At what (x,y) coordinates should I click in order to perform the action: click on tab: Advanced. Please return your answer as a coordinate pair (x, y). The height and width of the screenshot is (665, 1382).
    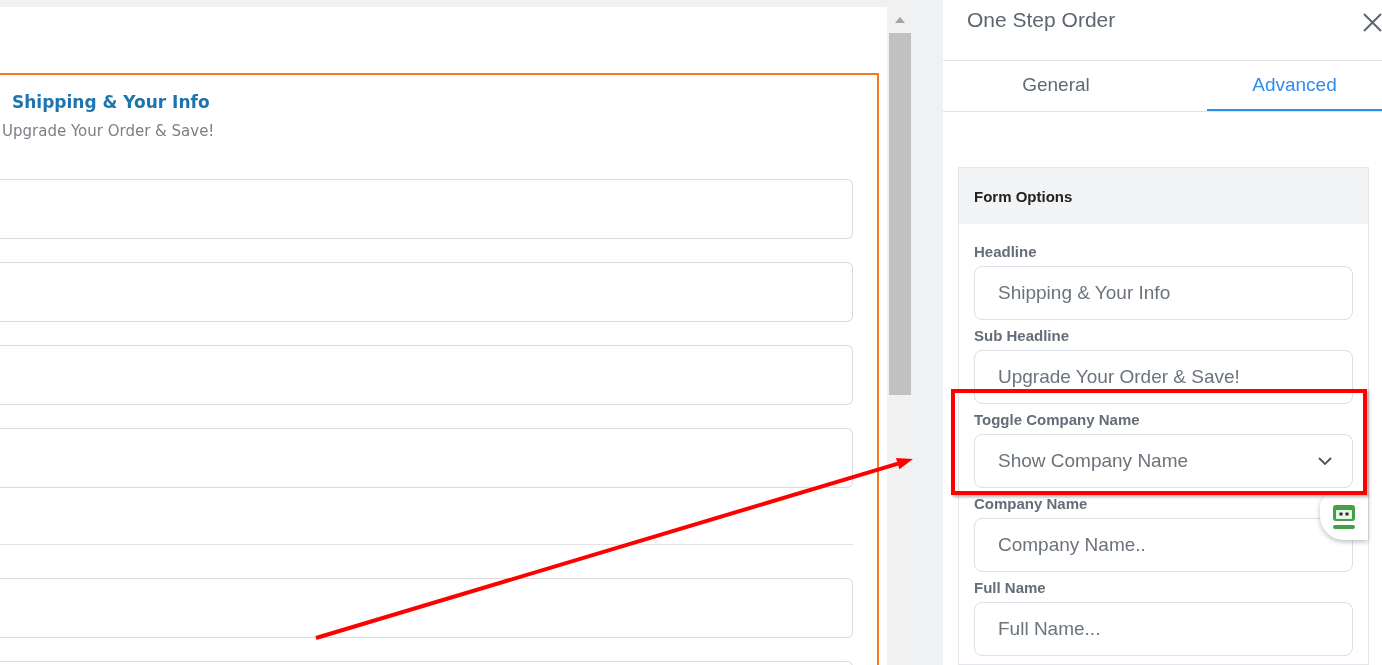
    Looking at the image, I should click on (1294, 86).